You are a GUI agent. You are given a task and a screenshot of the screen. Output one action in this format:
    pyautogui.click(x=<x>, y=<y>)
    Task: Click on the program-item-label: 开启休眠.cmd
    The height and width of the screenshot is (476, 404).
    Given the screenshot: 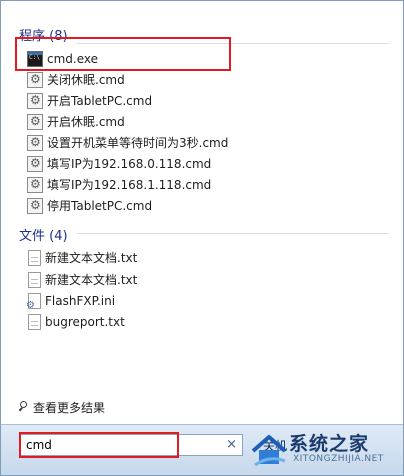 What is the action you would take?
    pyautogui.click(x=86, y=122)
    